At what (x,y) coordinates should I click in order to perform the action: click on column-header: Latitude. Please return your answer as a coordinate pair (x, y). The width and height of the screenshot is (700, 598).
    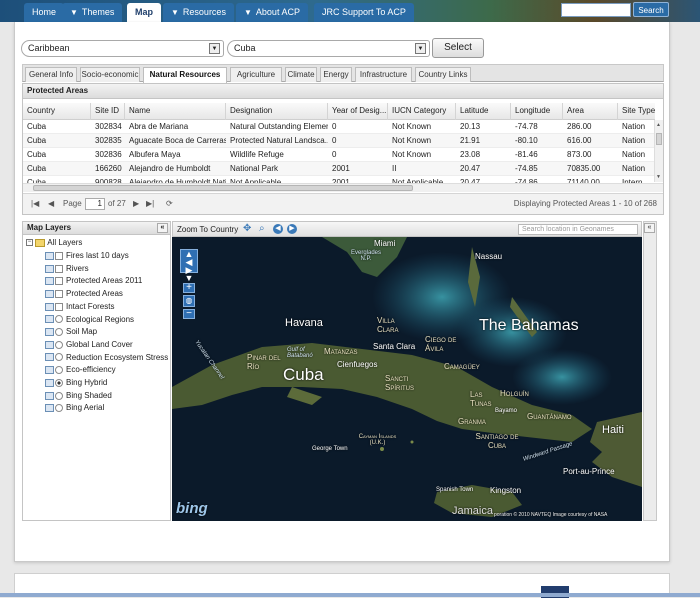
    Looking at the image, I should click on (483, 111).